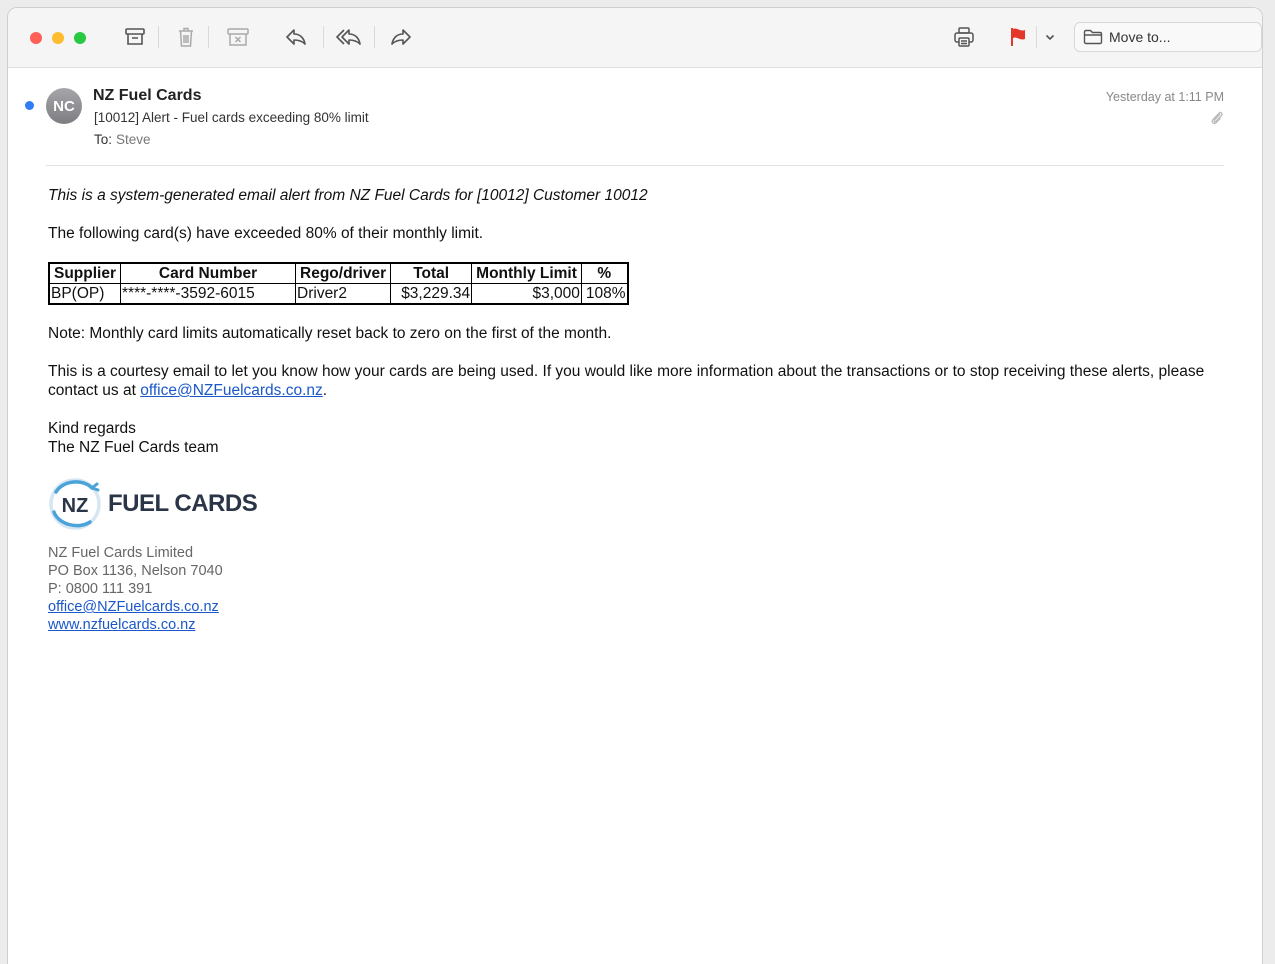  Describe the element at coordinates (147, 96) in the screenshot. I see `sender-name: NZ Fuel Cards` at that location.